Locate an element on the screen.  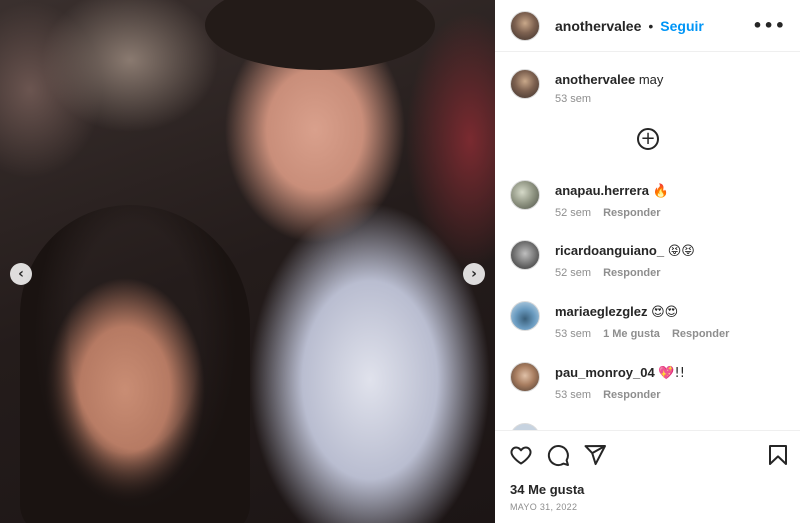
heart-icon is located at coordinates (521, 455).